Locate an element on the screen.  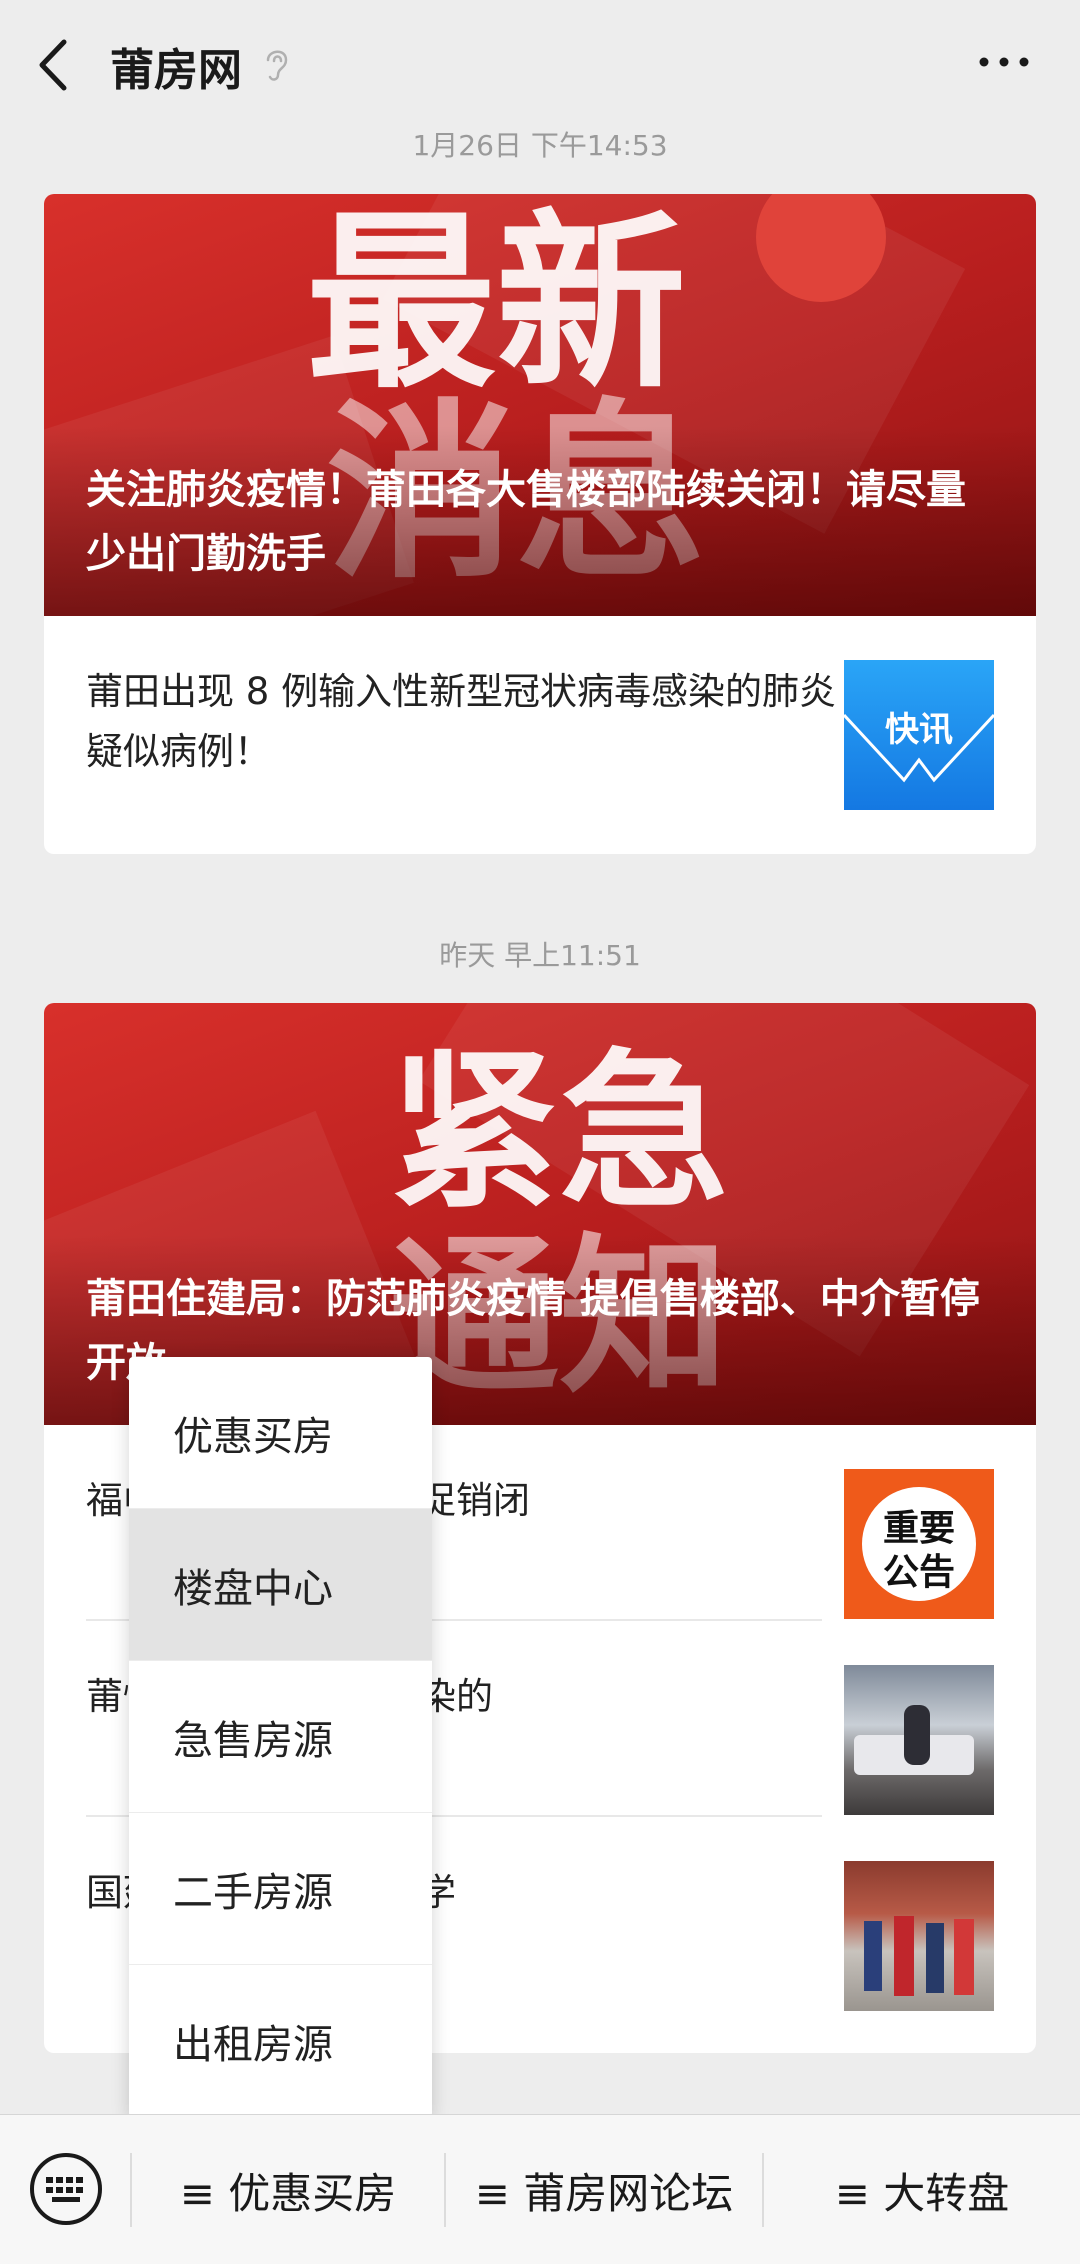
menu-item-rental: 出租房源 is located at coordinates (280, 2041).